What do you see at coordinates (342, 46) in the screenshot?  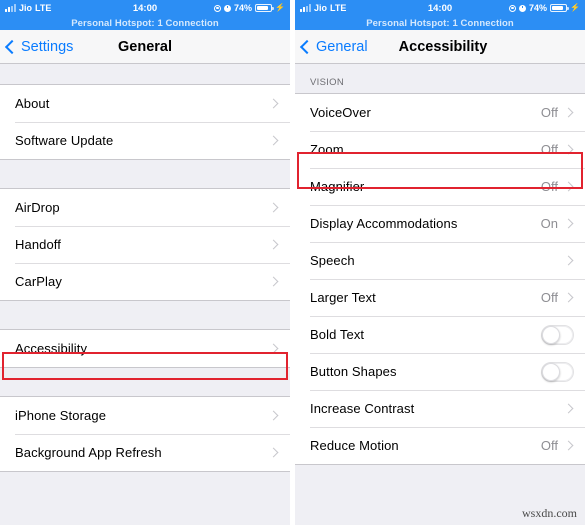 I see `back-button-label: General` at bounding box center [342, 46].